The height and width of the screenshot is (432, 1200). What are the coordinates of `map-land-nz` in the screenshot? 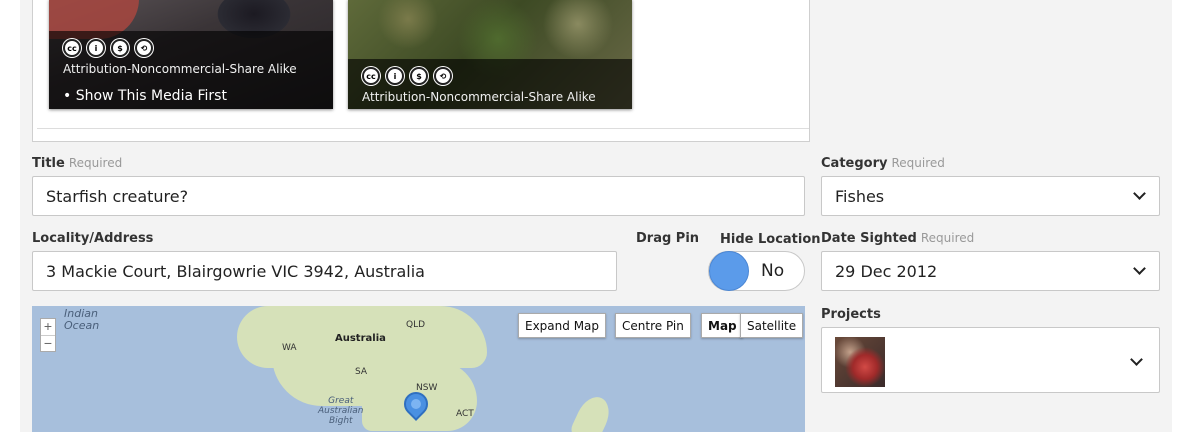 It's located at (592, 411).